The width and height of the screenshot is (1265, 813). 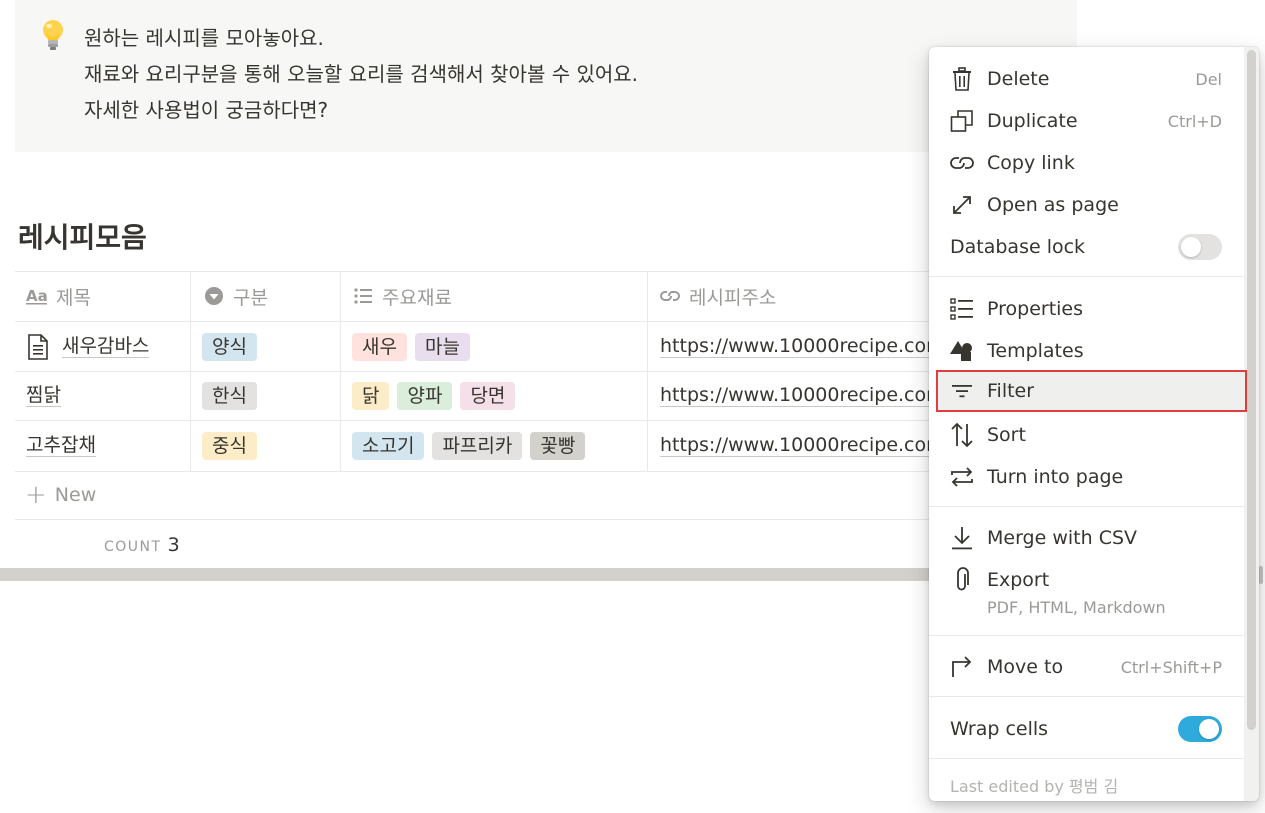 I want to click on row-title: 고추잡채, so click(x=61, y=445).